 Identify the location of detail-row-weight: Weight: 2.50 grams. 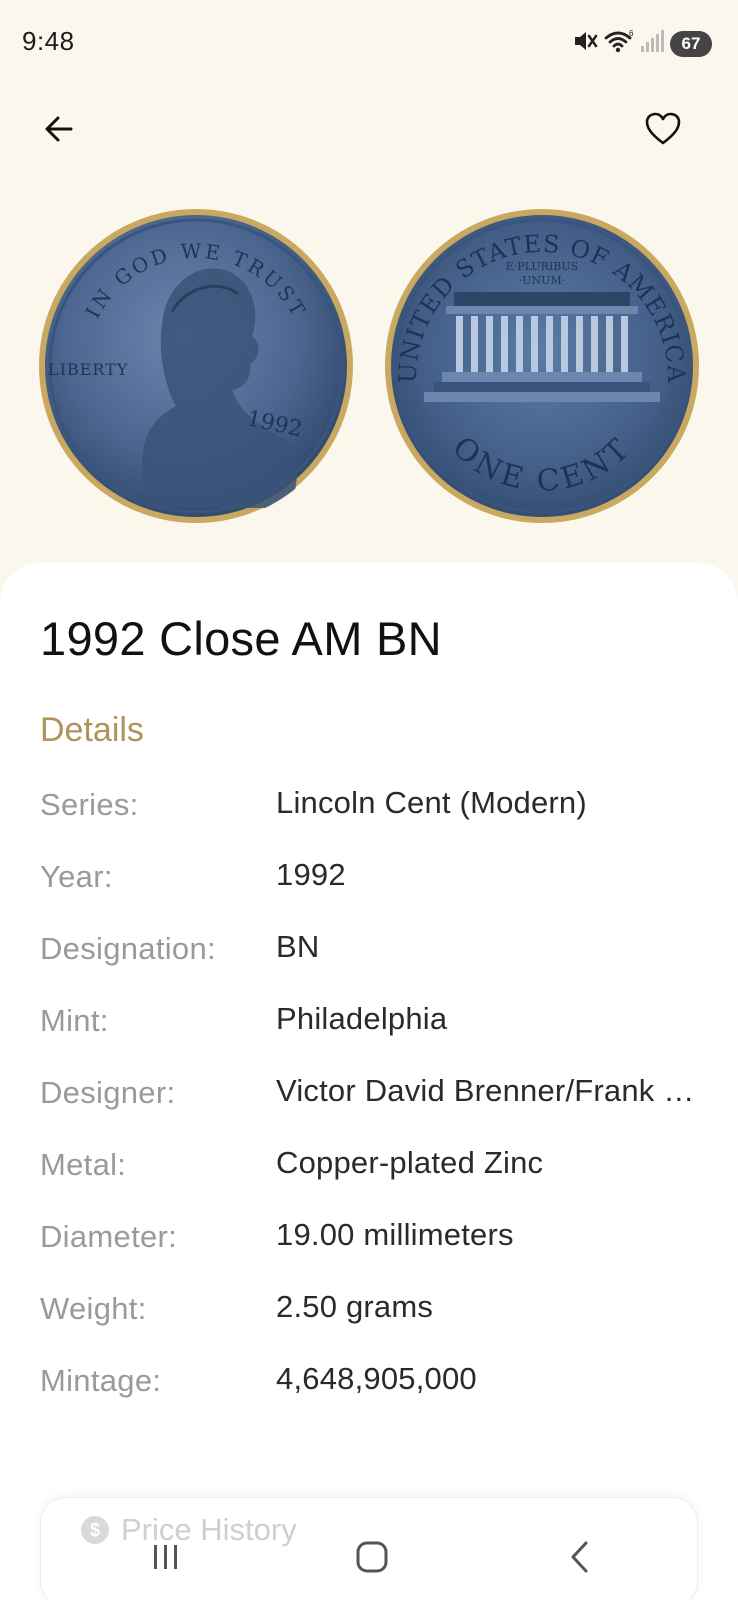
(370, 1315).